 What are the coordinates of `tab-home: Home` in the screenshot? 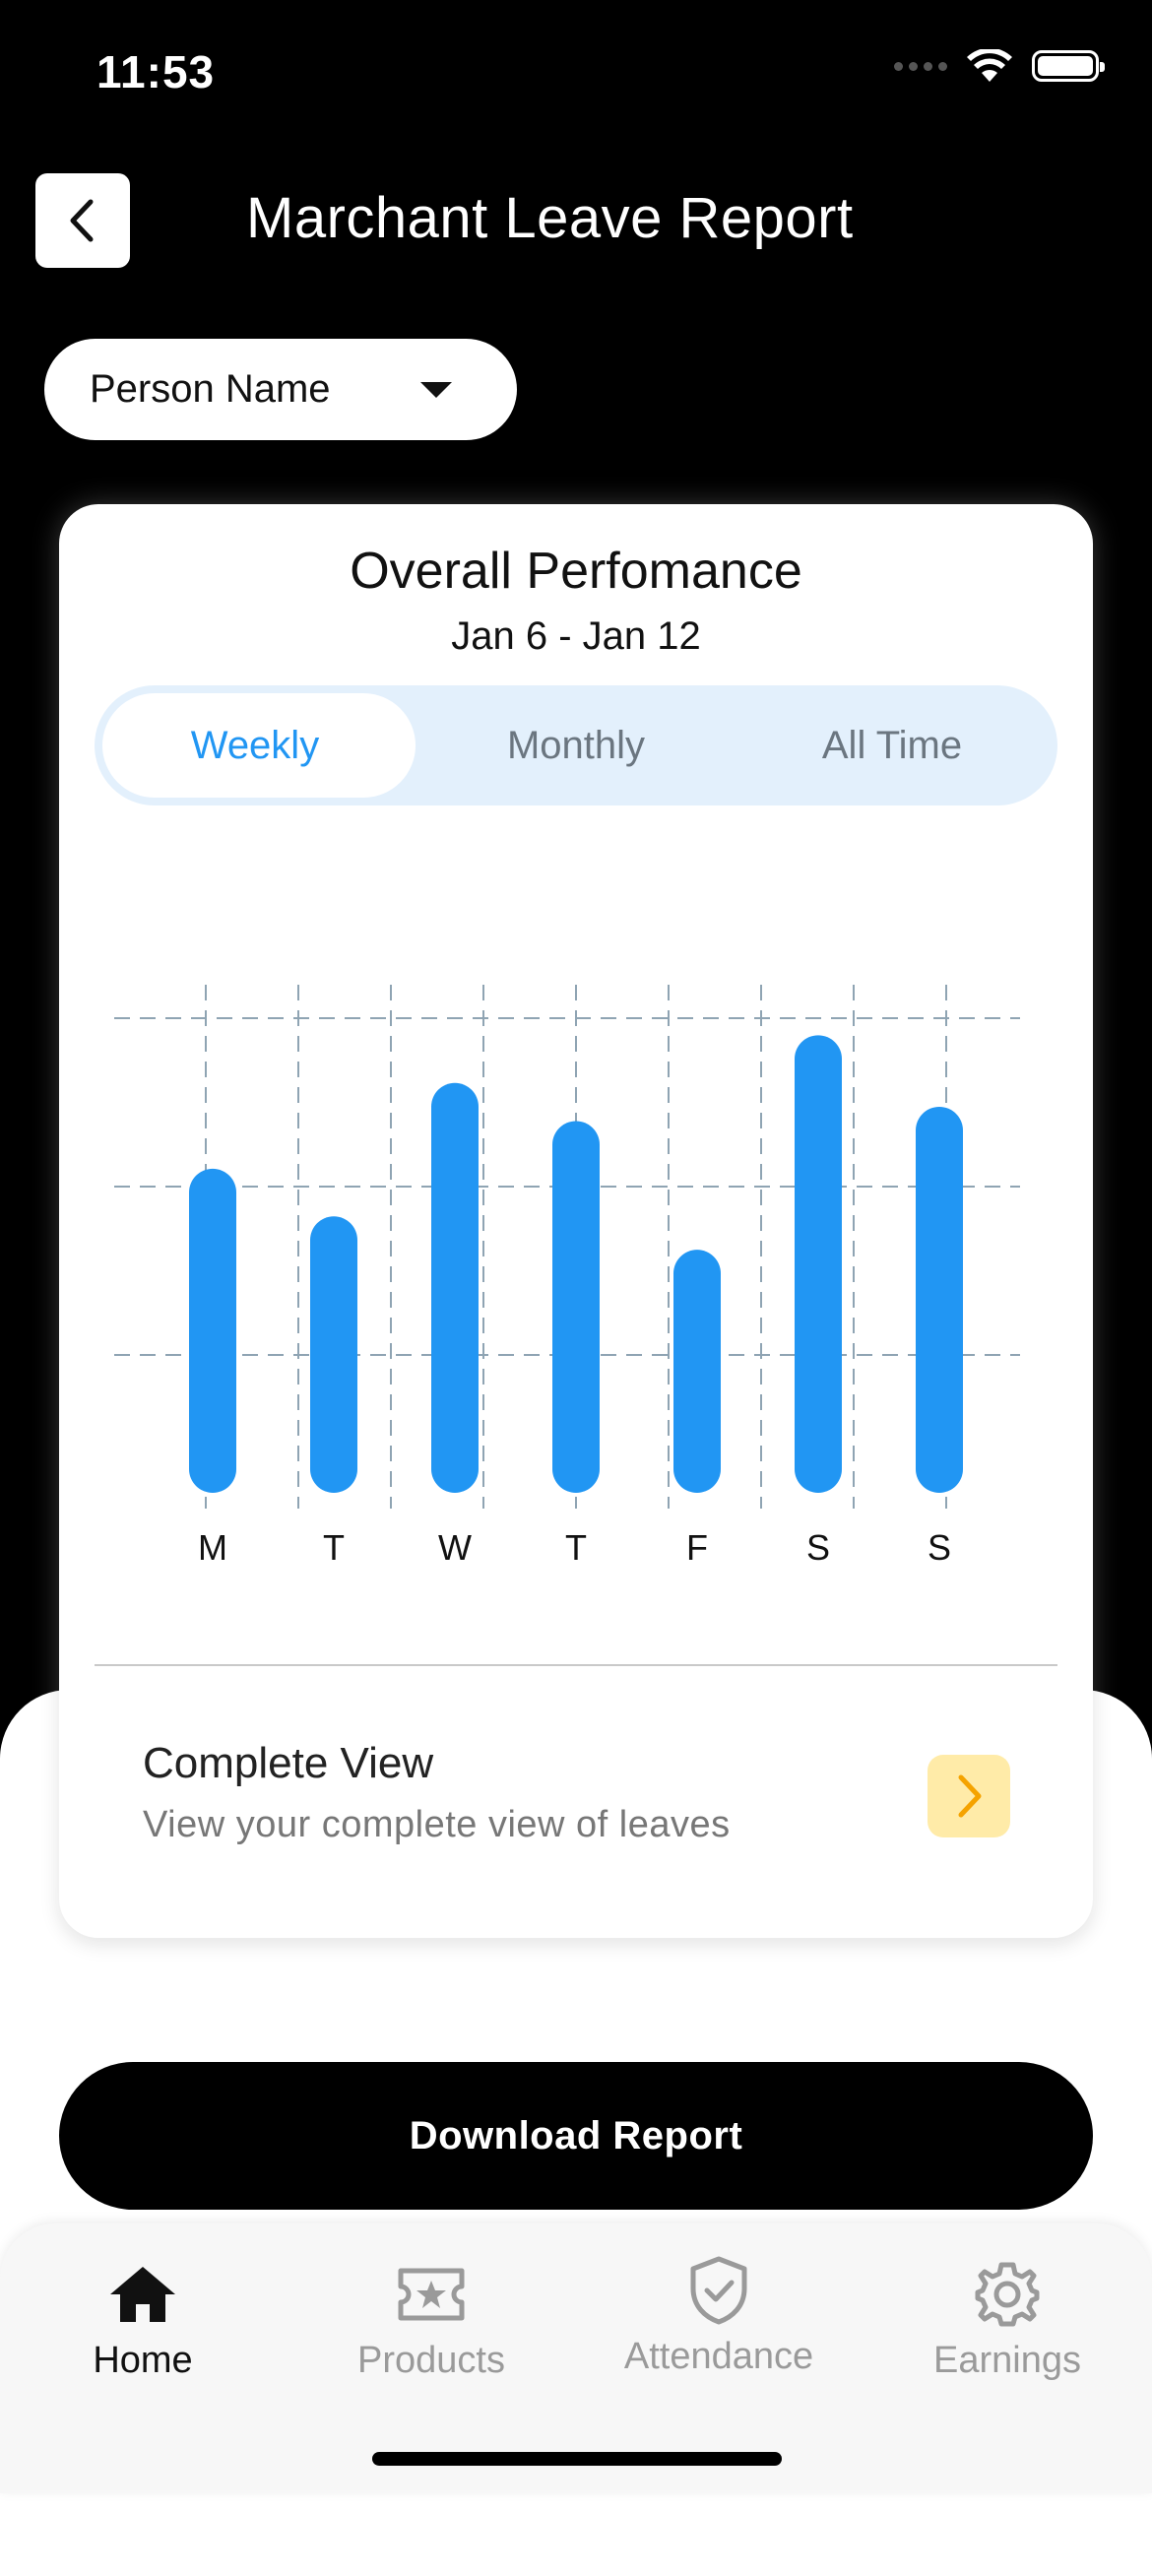 It's located at (143, 2317).